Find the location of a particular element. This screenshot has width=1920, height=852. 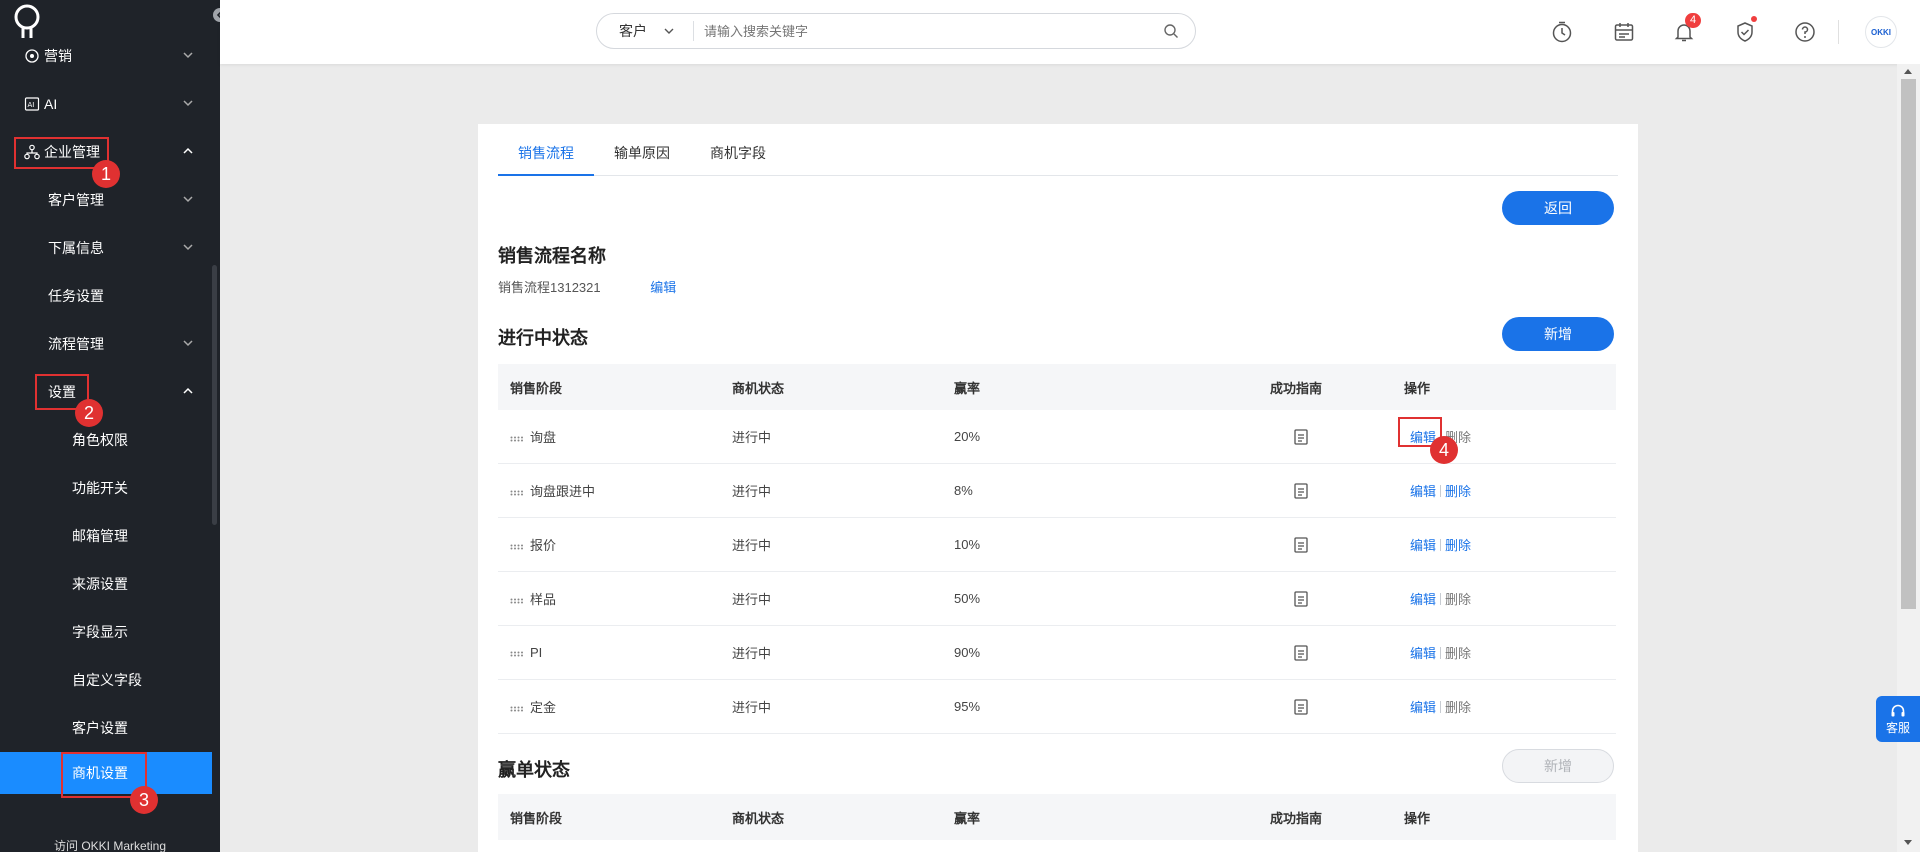

calendar-icon is located at coordinates (1624, 32).